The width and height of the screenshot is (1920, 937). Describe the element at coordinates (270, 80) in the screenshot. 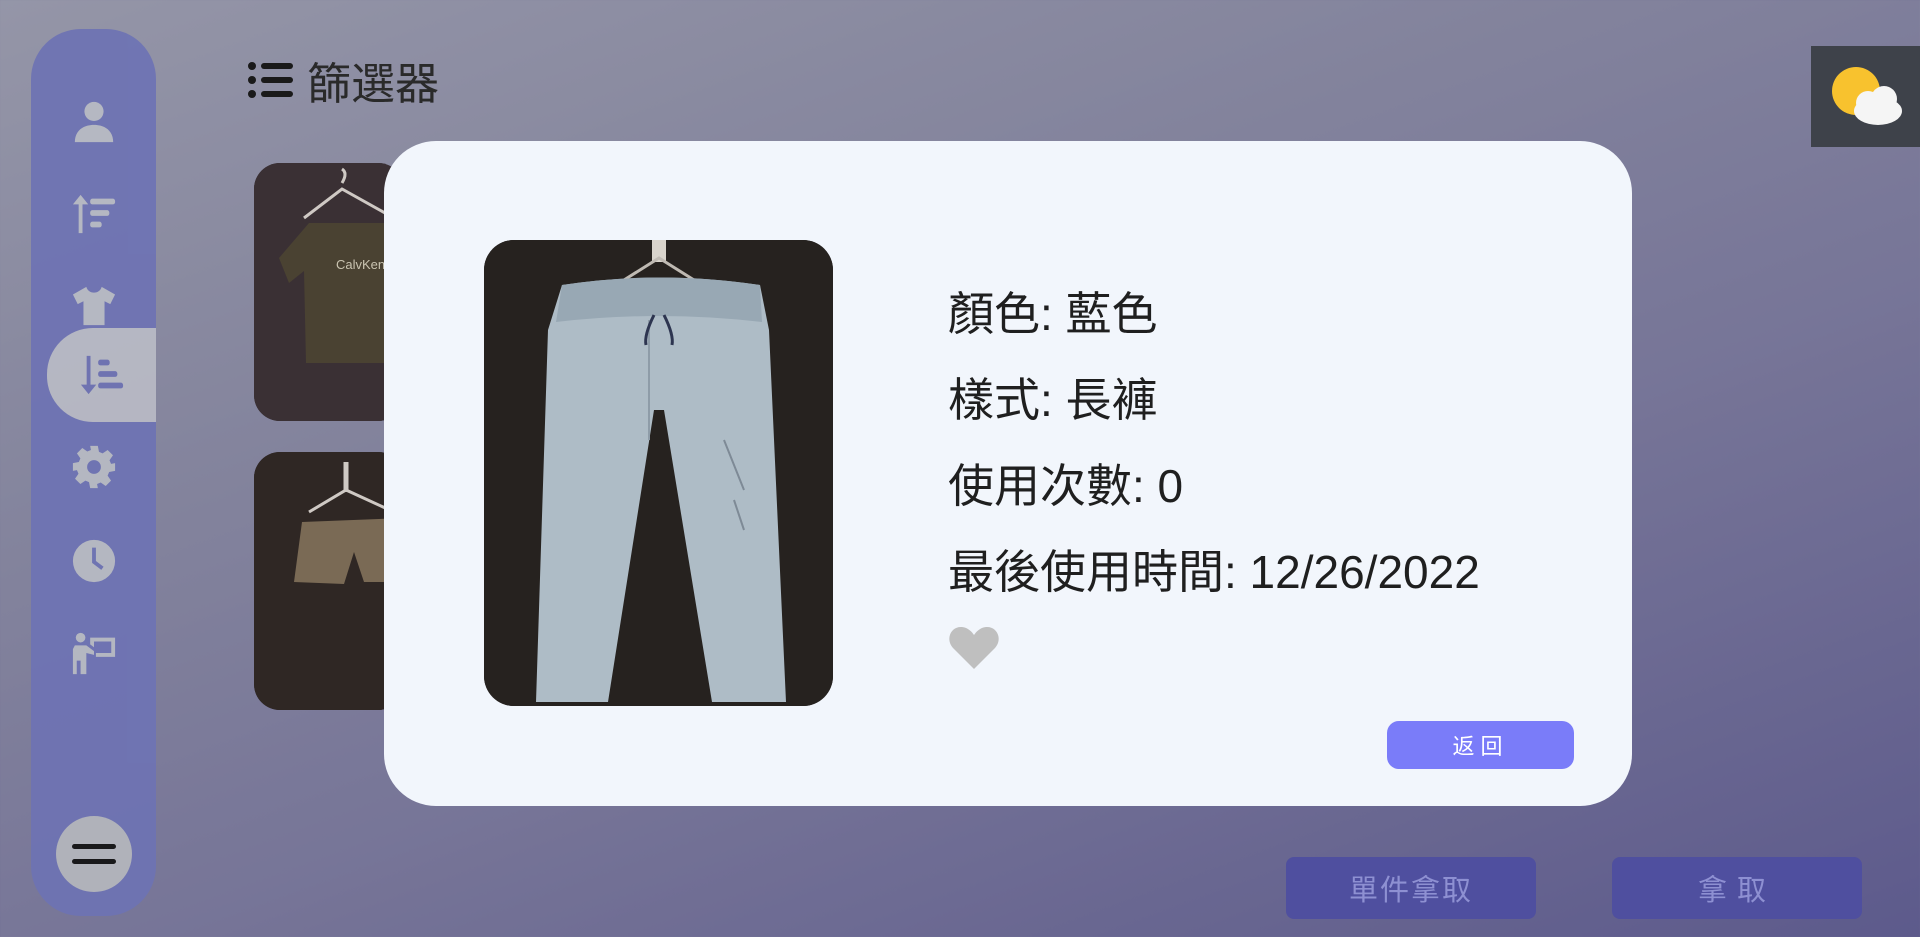

I see `list-icon` at that location.